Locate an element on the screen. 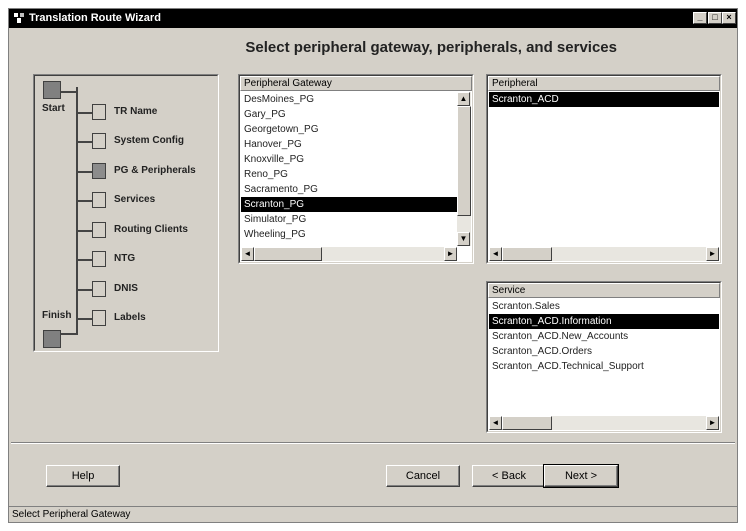 Image resolution: width=746 pixels, height=531 pixels. cancel-button: Cancel is located at coordinates (423, 476).